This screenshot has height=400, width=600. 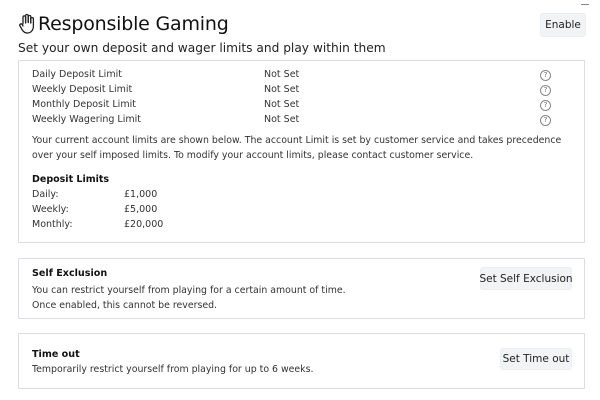 I want to click on page-title: Responsible Gaming, so click(x=133, y=24).